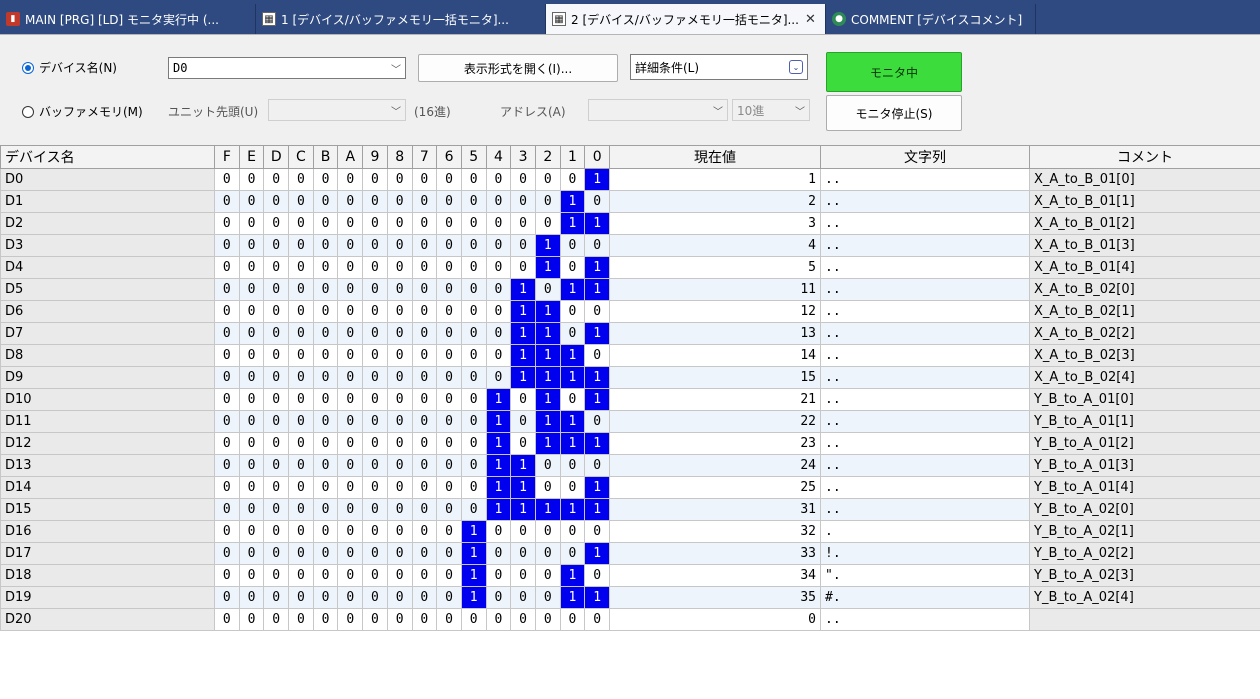 This screenshot has height=699, width=1260. I want to click on device-name-cell: D7, so click(107, 333).